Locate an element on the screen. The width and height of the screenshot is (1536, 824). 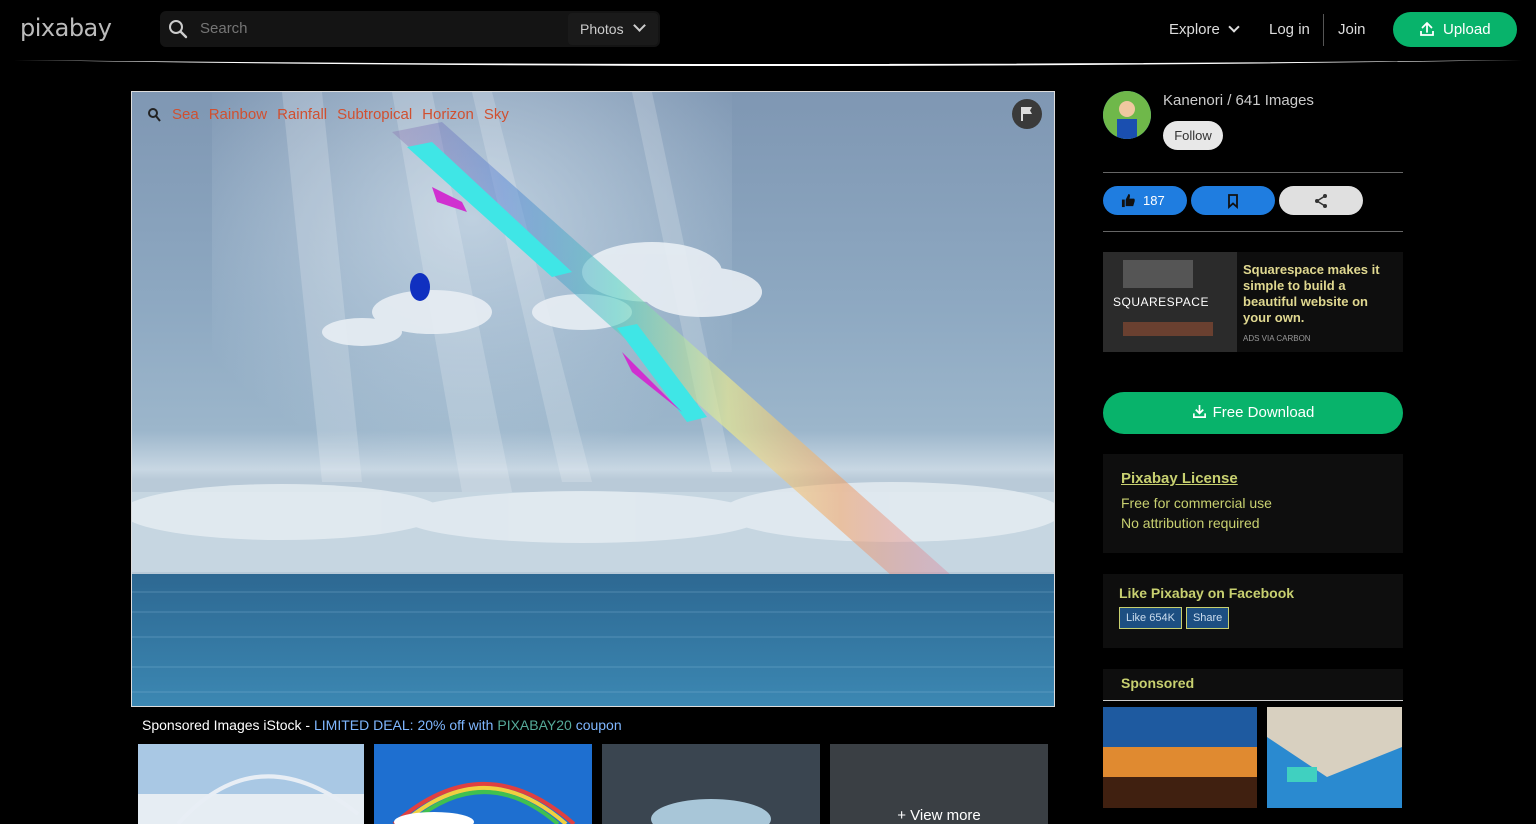
bookmark-icon is located at coordinates (1233, 201).